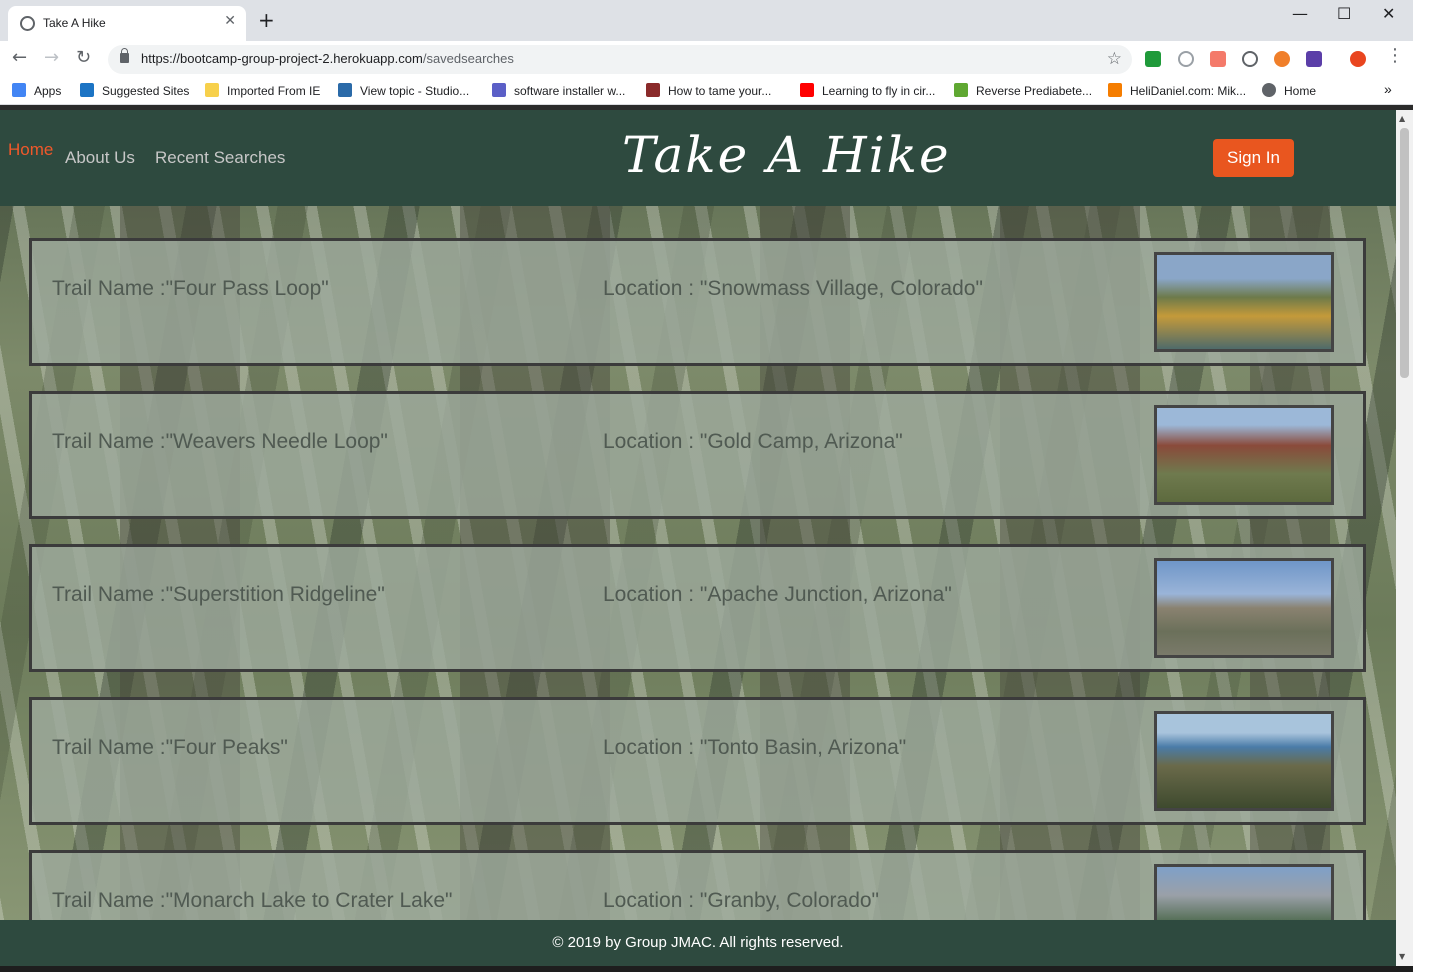 This screenshot has width=1434, height=972. I want to click on lock-icon, so click(124, 55).